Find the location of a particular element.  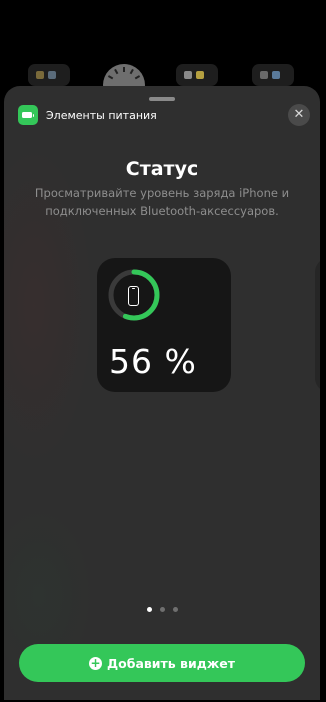

battery-percent: 56 % is located at coordinates (153, 361).